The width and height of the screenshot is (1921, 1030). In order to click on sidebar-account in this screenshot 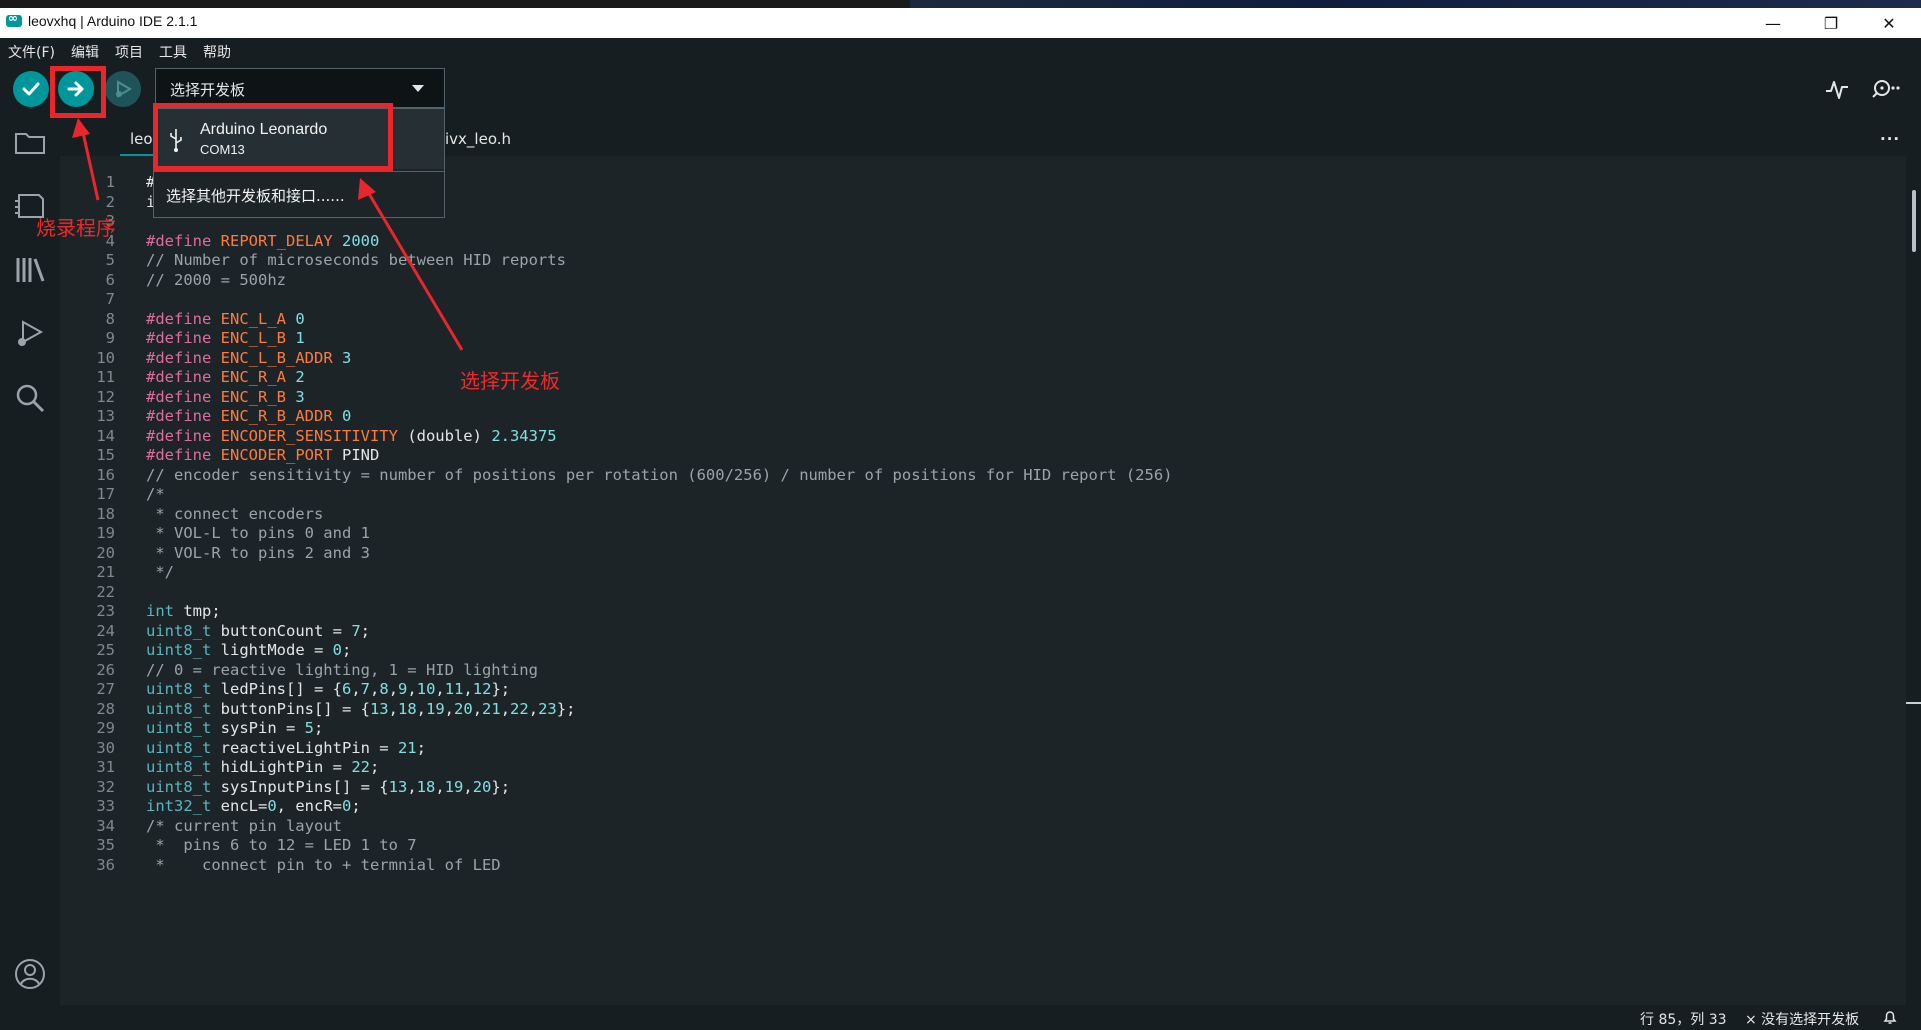, I will do `click(30, 974)`.